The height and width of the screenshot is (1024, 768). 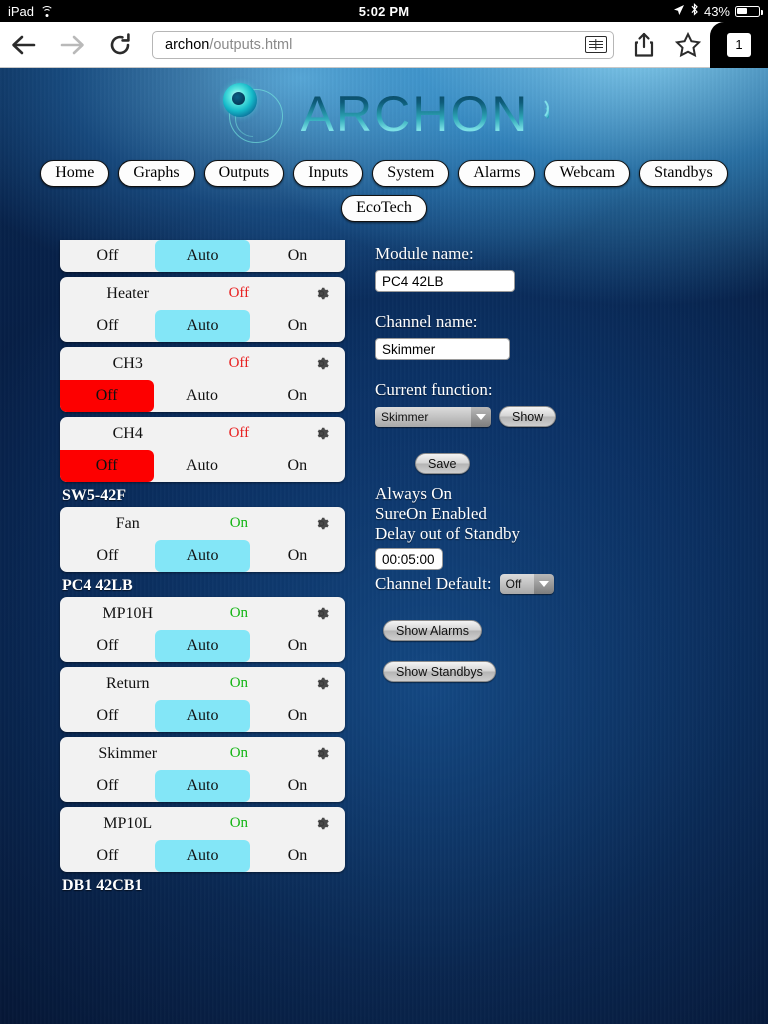 What do you see at coordinates (202, 523) in the screenshot?
I see `channel-header: Fan On` at bounding box center [202, 523].